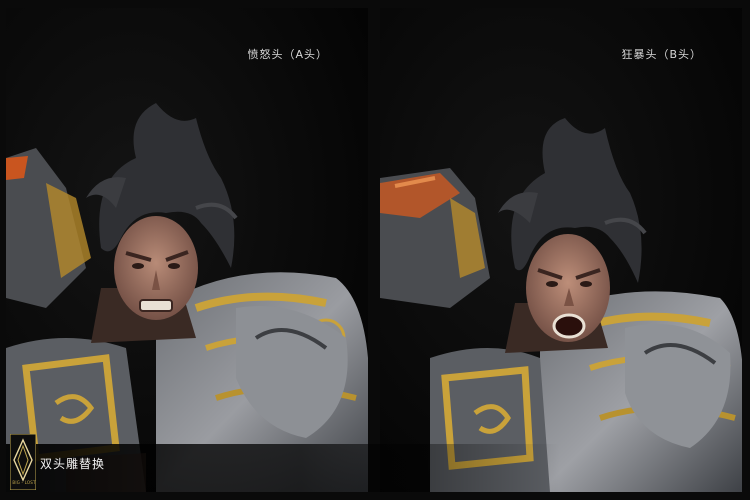 The height and width of the screenshot is (500, 750). Describe the element at coordinates (24, 482) in the screenshot. I see `logo-text: BIG - LOST` at that location.